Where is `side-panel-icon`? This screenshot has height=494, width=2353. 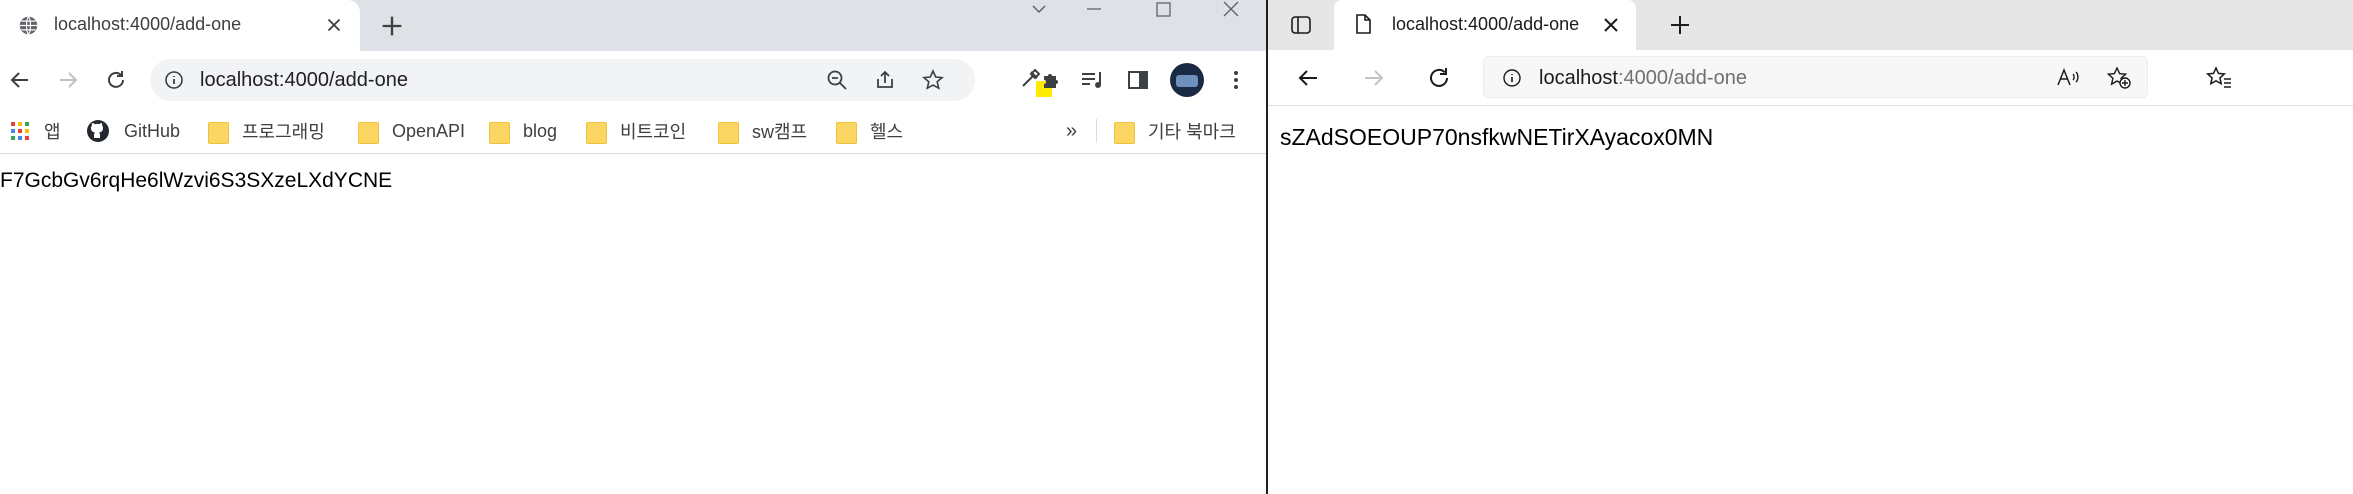 side-panel-icon is located at coordinates (1138, 80).